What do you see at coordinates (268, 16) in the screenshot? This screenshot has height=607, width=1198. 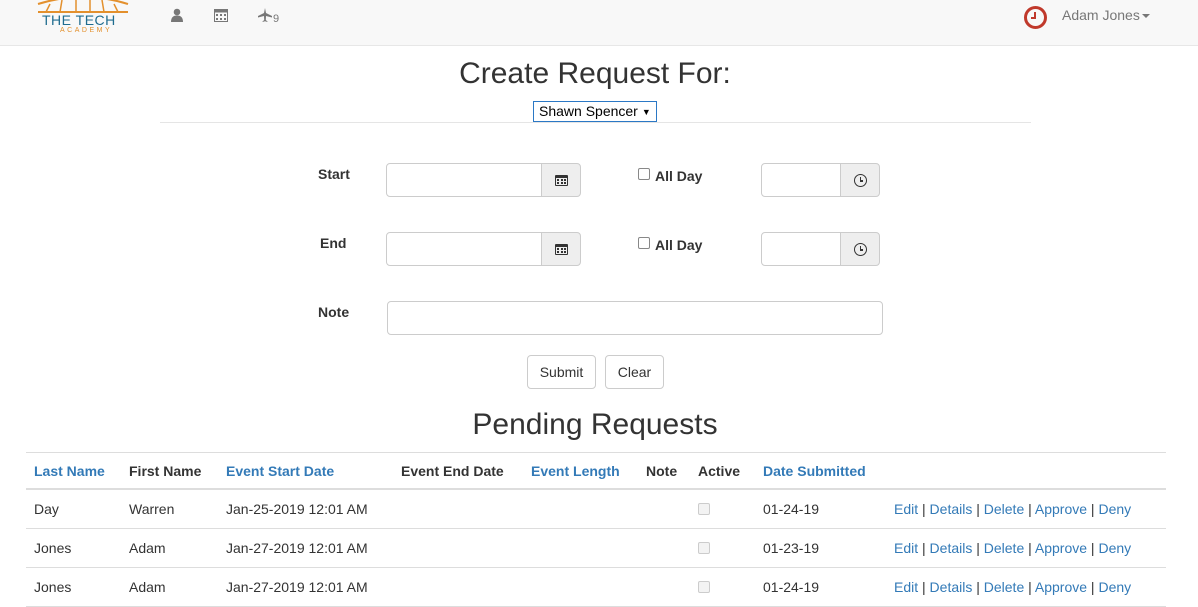 I see `plane-icon: 9` at bounding box center [268, 16].